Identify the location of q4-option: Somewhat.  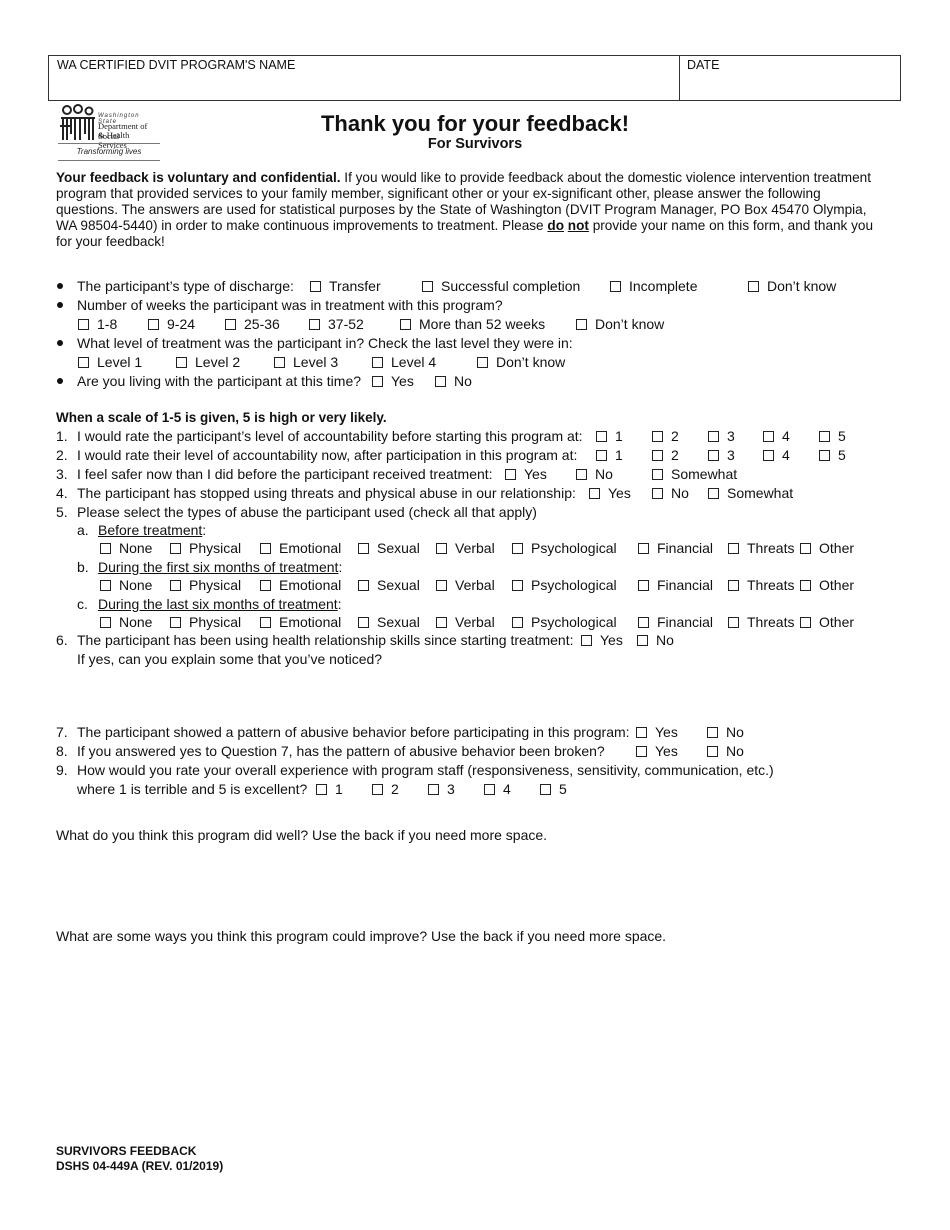
(750, 493).